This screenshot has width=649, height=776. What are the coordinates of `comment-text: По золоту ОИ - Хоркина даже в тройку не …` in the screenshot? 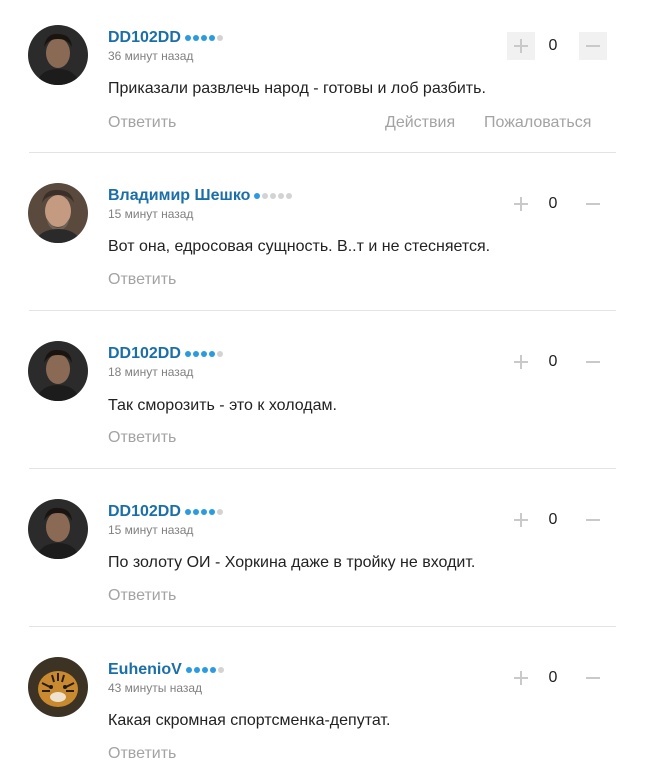 It's located at (292, 562).